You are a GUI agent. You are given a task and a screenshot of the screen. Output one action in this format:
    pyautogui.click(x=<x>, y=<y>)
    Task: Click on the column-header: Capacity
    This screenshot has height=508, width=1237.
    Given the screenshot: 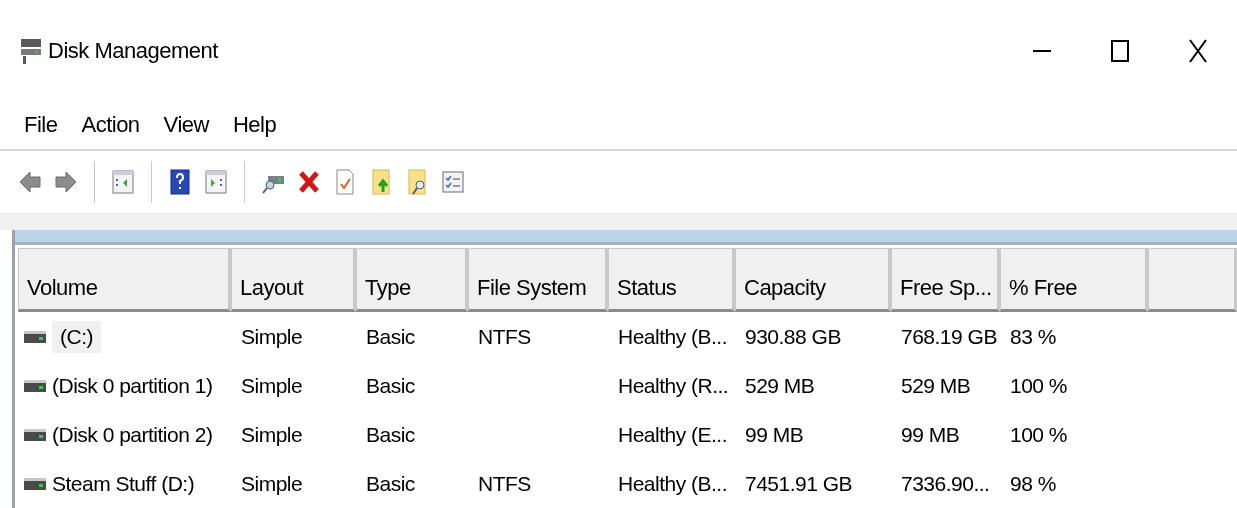 What is the action you would take?
    pyautogui.click(x=813, y=280)
    